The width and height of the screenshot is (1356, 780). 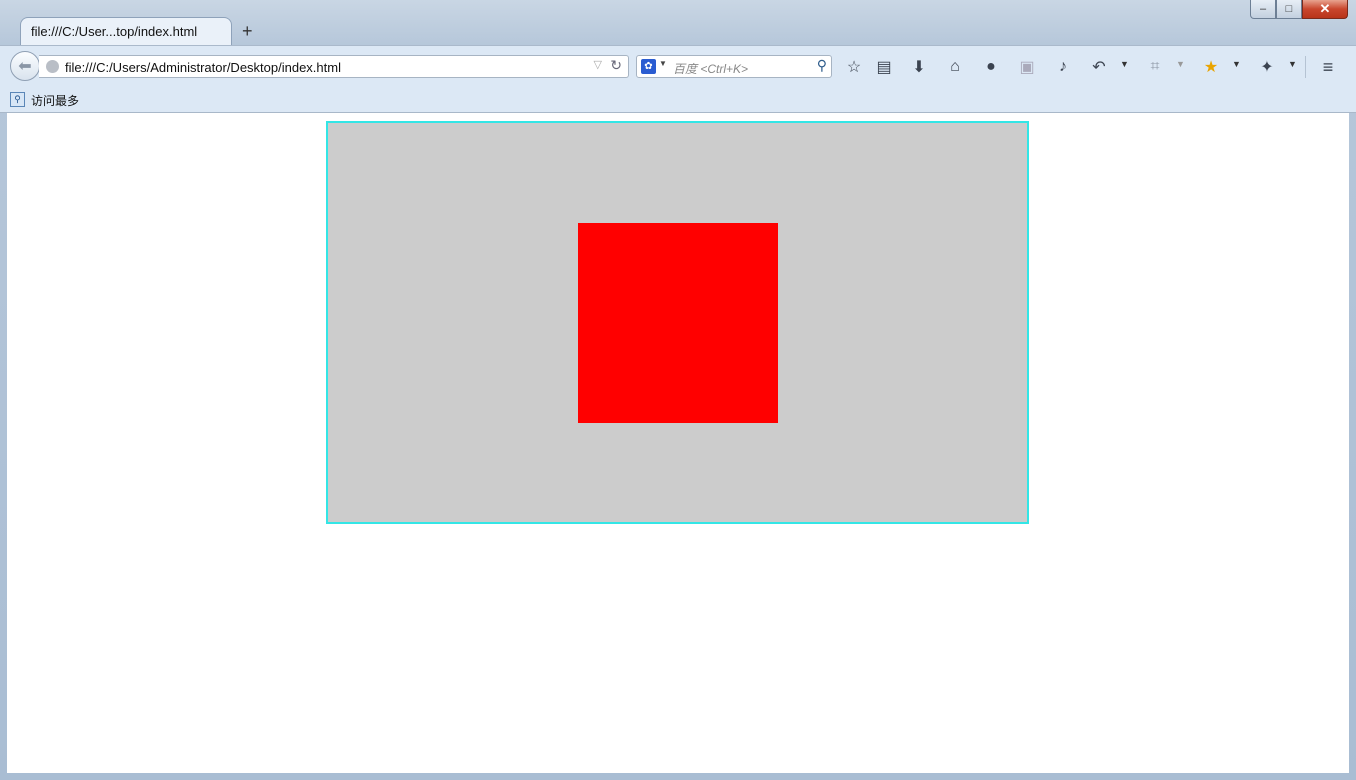 What do you see at coordinates (1155, 67) in the screenshot?
I see `crop-icon: ⌗` at bounding box center [1155, 67].